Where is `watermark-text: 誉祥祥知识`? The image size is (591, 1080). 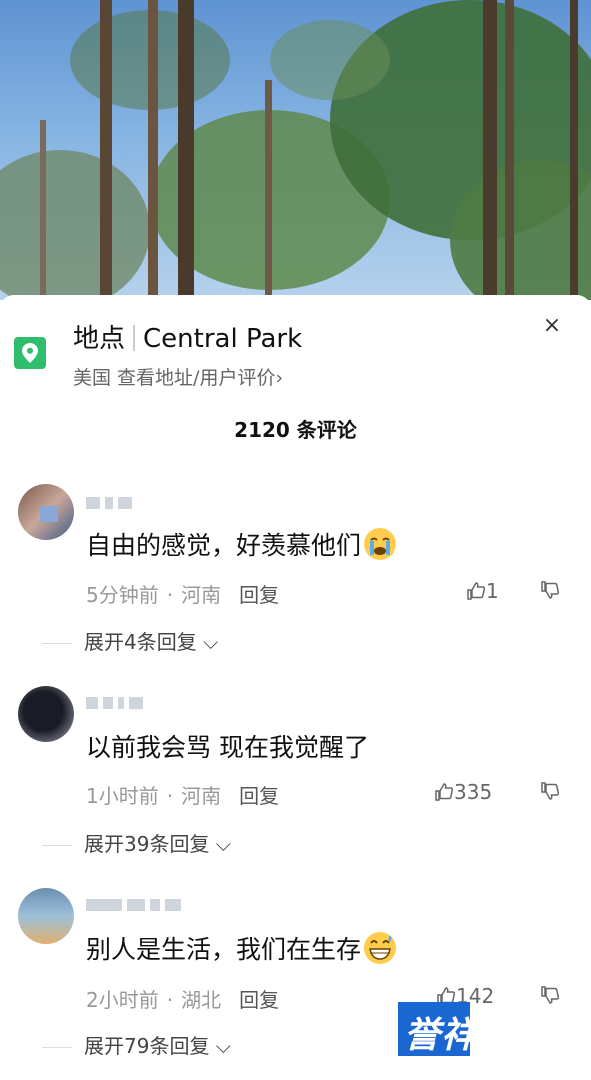
watermark-text: 誉祥祥知识 is located at coordinates (497, 1035).